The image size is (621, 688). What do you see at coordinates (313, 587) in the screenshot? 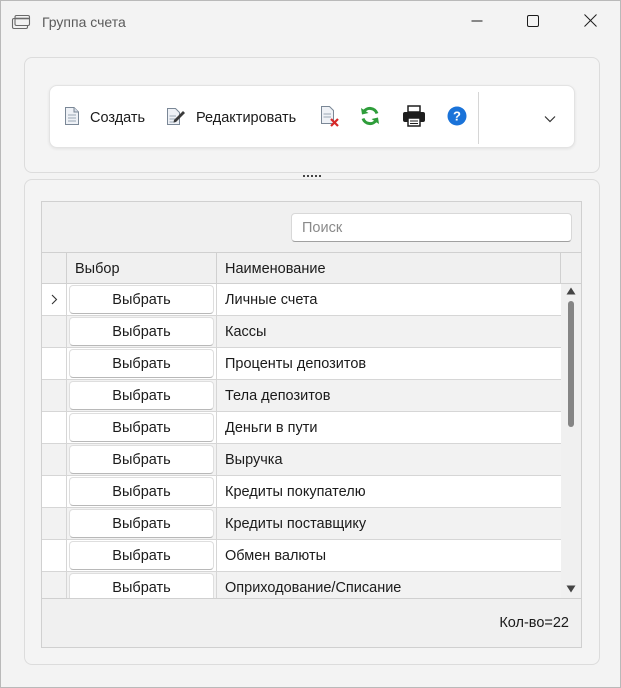
I see `row-name: Оприходование/Списание` at bounding box center [313, 587].